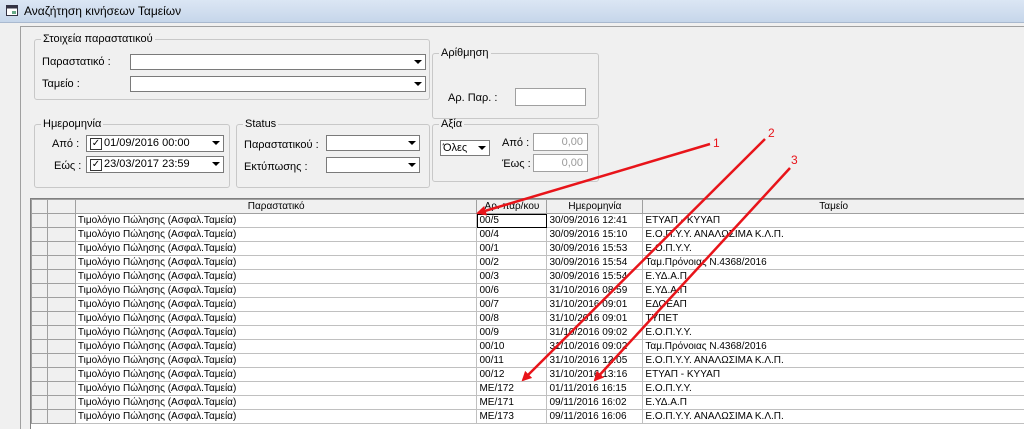 The height and width of the screenshot is (429, 1024). Describe the element at coordinates (595, 221) in the screenshot. I see `cell-date: 30/09/2016 12:41` at that location.